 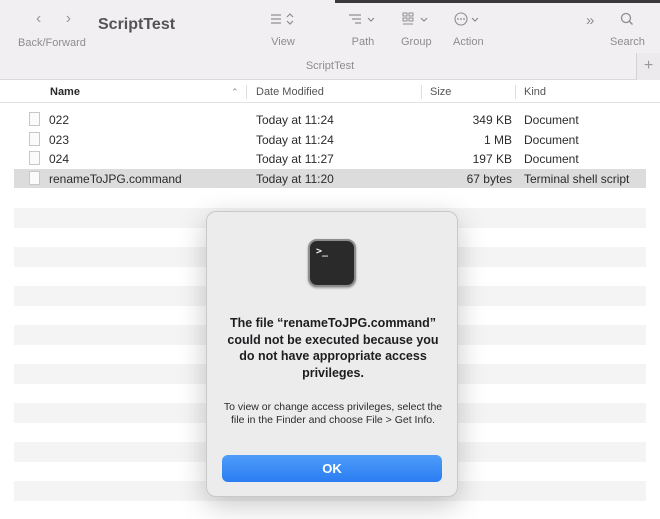 I want to click on window-title: ScriptTest, so click(x=137, y=24).